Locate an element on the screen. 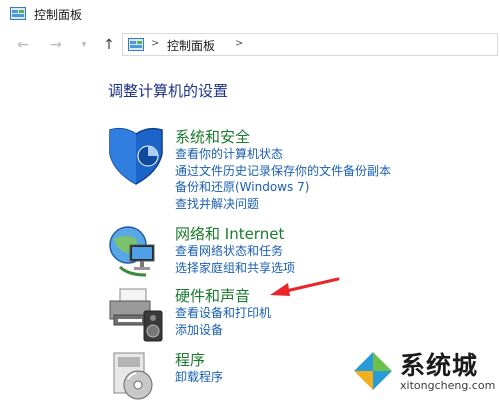 The image size is (500, 400). category-links: 卸载程序 is located at coordinates (199, 377).